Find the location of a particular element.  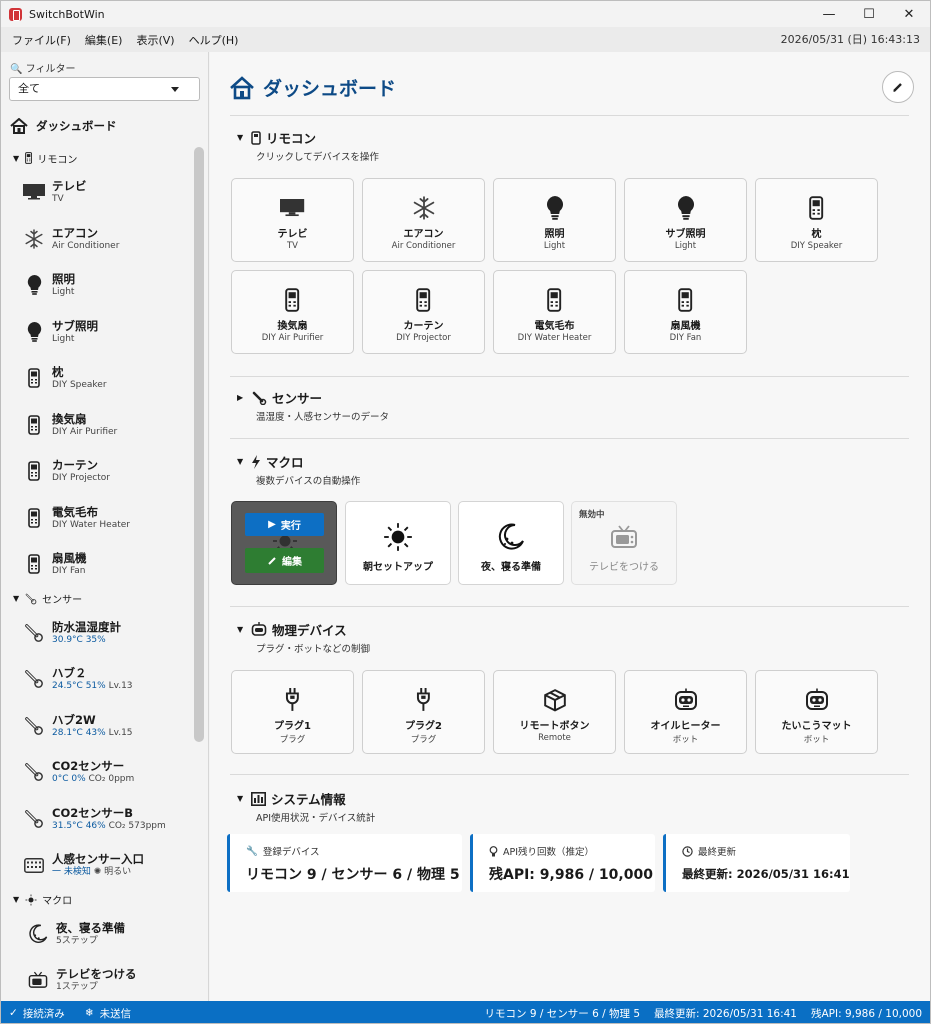

sidebar-item-sensor: ハブ２ 24.5°C 51% Lv.13 is located at coordinates (96, 679).